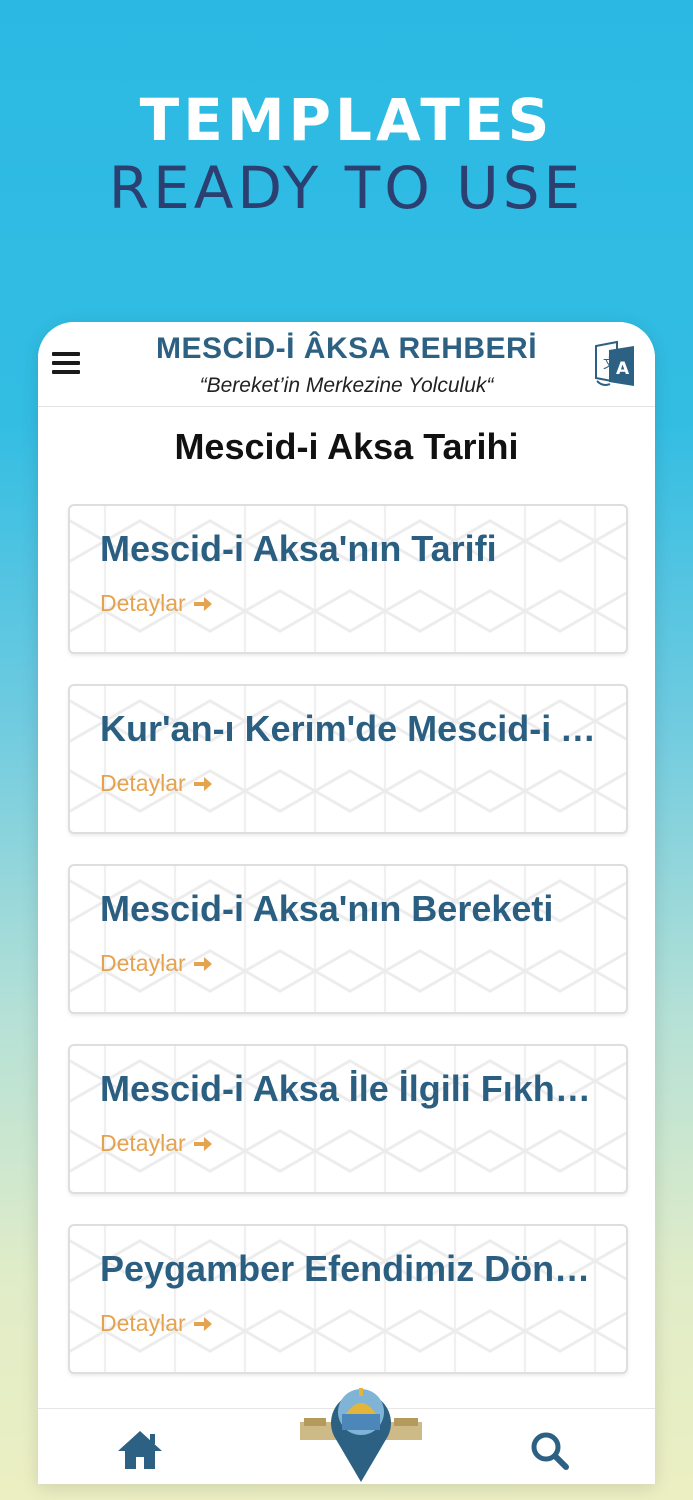 Image resolution: width=693 pixels, height=1500 pixels. What do you see at coordinates (140, 1450) in the screenshot?
I see `home-icon` at bounding box center [140, 1450].